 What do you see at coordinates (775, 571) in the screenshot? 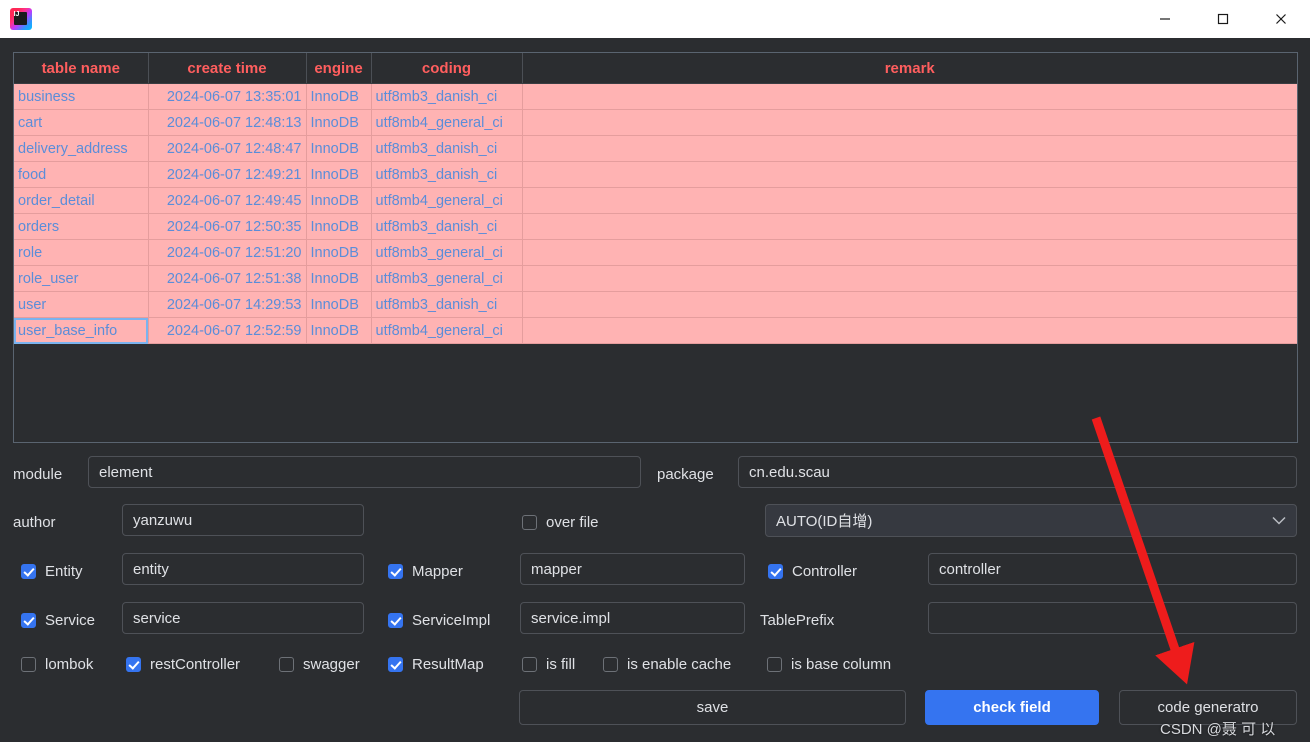
I see `controller-checkbox-box` at bounding box center [775, 571].